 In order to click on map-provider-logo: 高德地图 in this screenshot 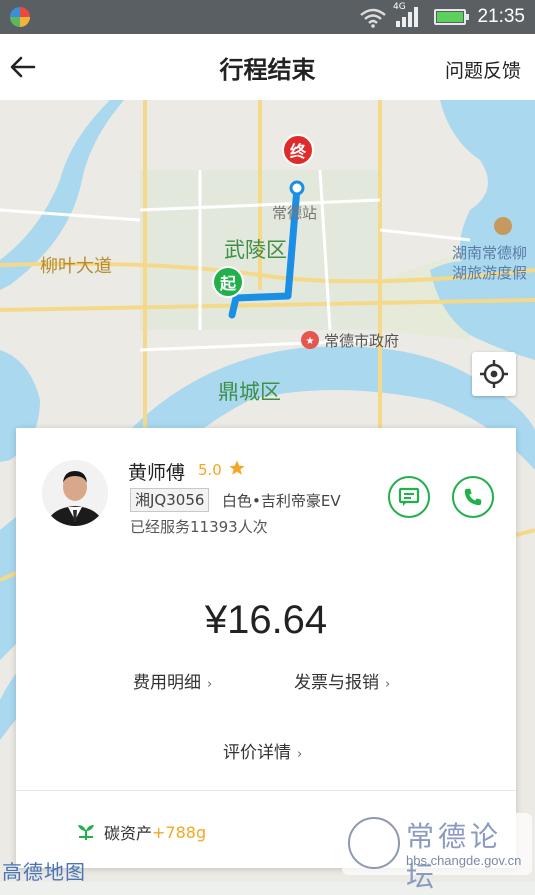, I will do `click(44, 872)`.